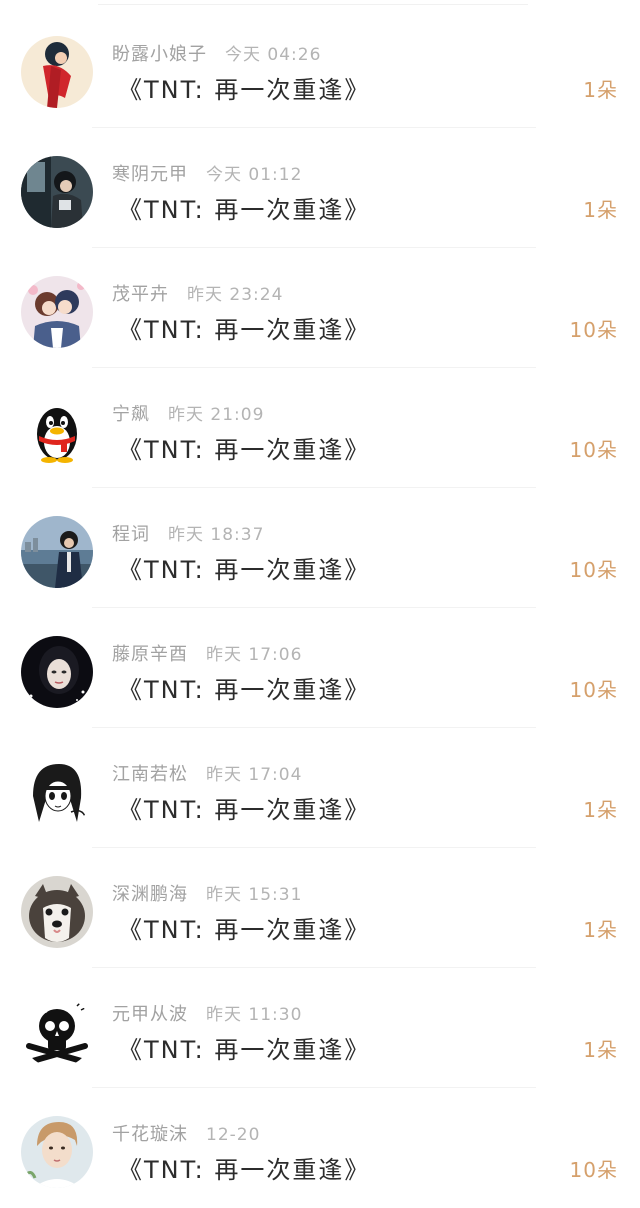  I want to click on timestamp: 今天 01:12, so click(254, 175).